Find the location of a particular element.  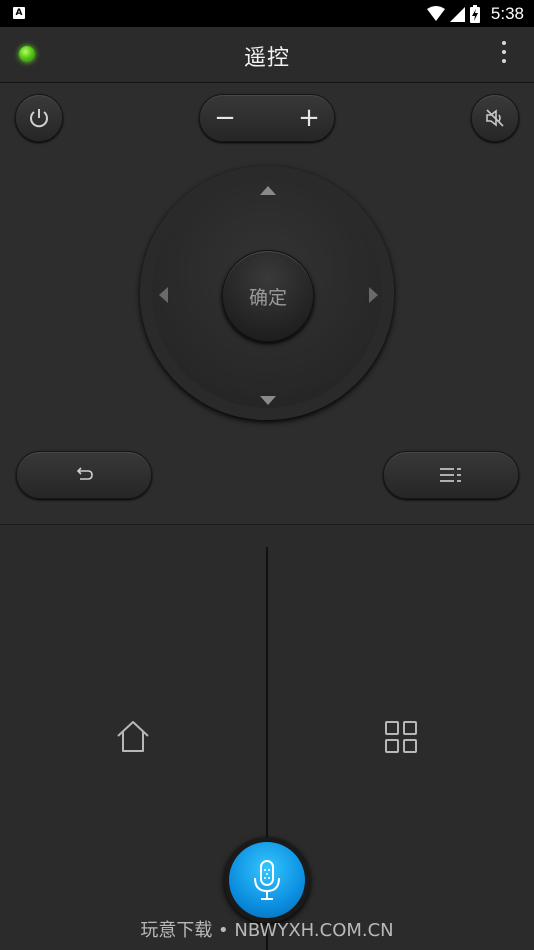

volume-control: − + is located at coordinates (267, 118).